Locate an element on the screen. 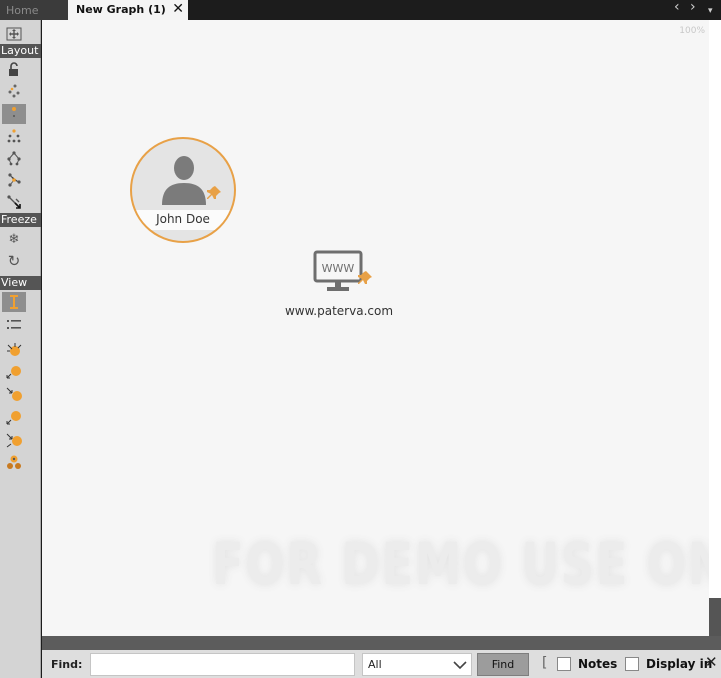 The image size is (721, 678). monitor-icon: WWW is located at coordinates (342, 270).